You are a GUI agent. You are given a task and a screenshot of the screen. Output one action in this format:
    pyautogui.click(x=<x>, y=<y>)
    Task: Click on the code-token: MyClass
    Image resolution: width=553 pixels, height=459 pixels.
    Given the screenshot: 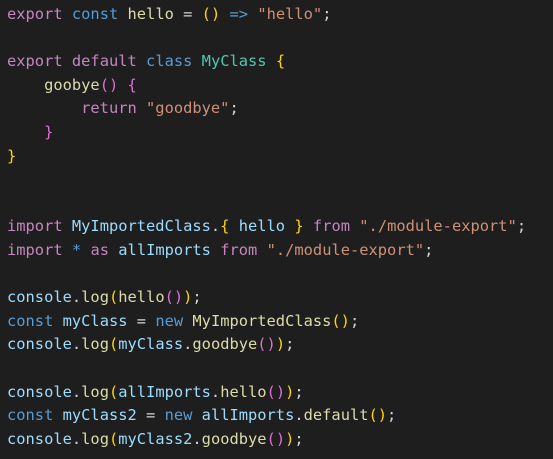 What is the action you would take?
    pyautogui.click(x=234, y=61)
    